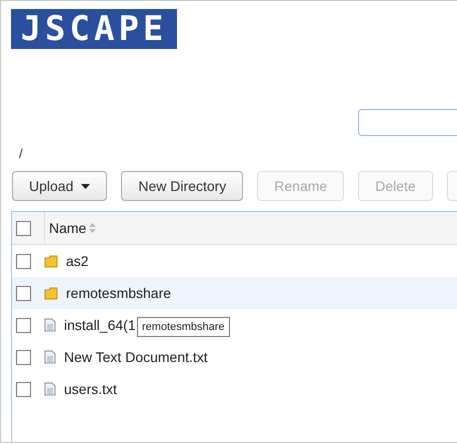  I want to click on file-name: remotesmbshare, so click(119, 293).